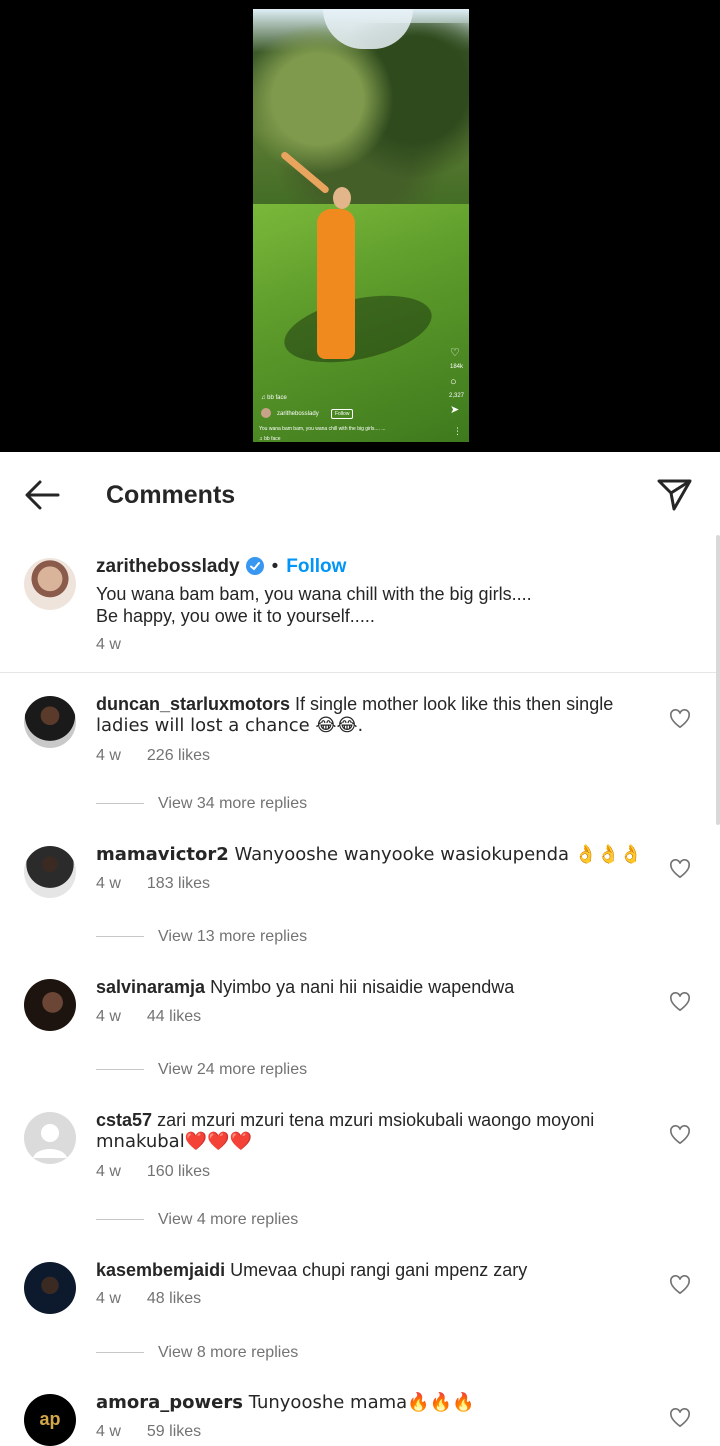 This screenshot has height=1446, width=720. I want to click on comment-meta: 4 w 226 likes, so click(153, 756).